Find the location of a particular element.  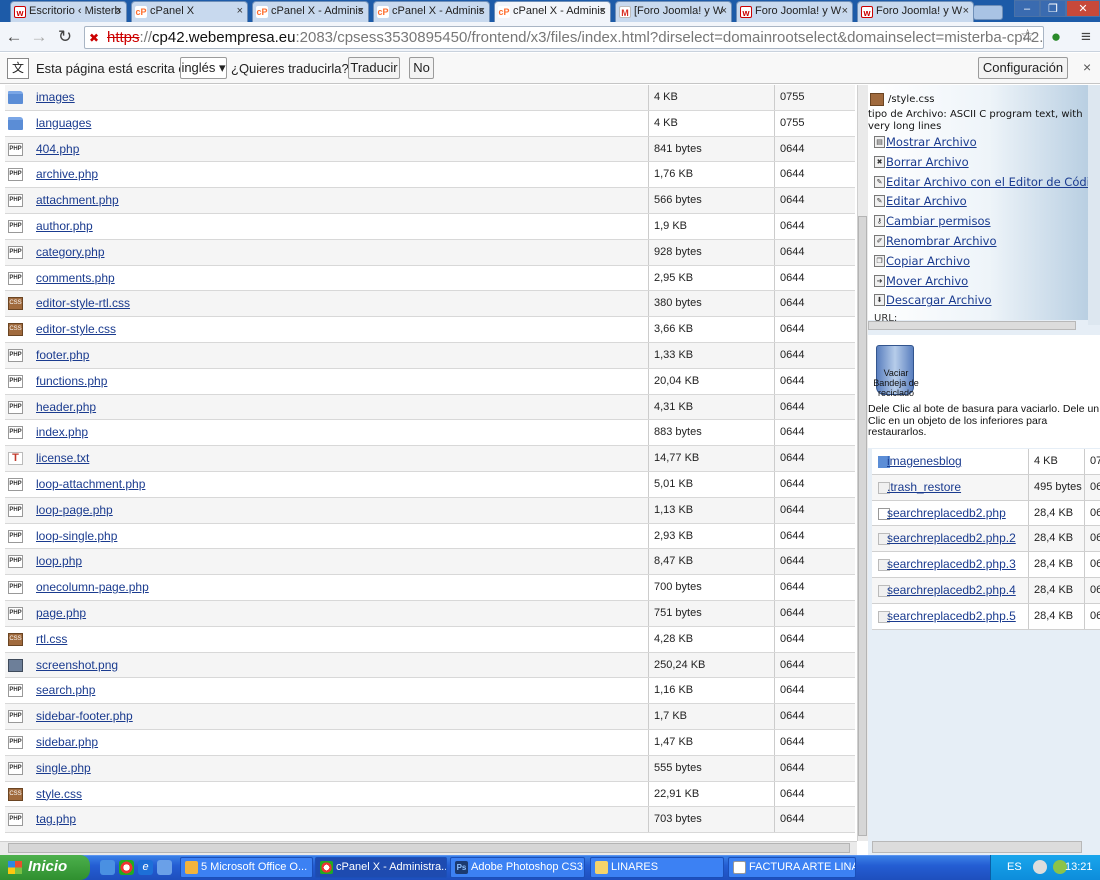

file-name-link: functions.php is located at coordinates (71, 381).